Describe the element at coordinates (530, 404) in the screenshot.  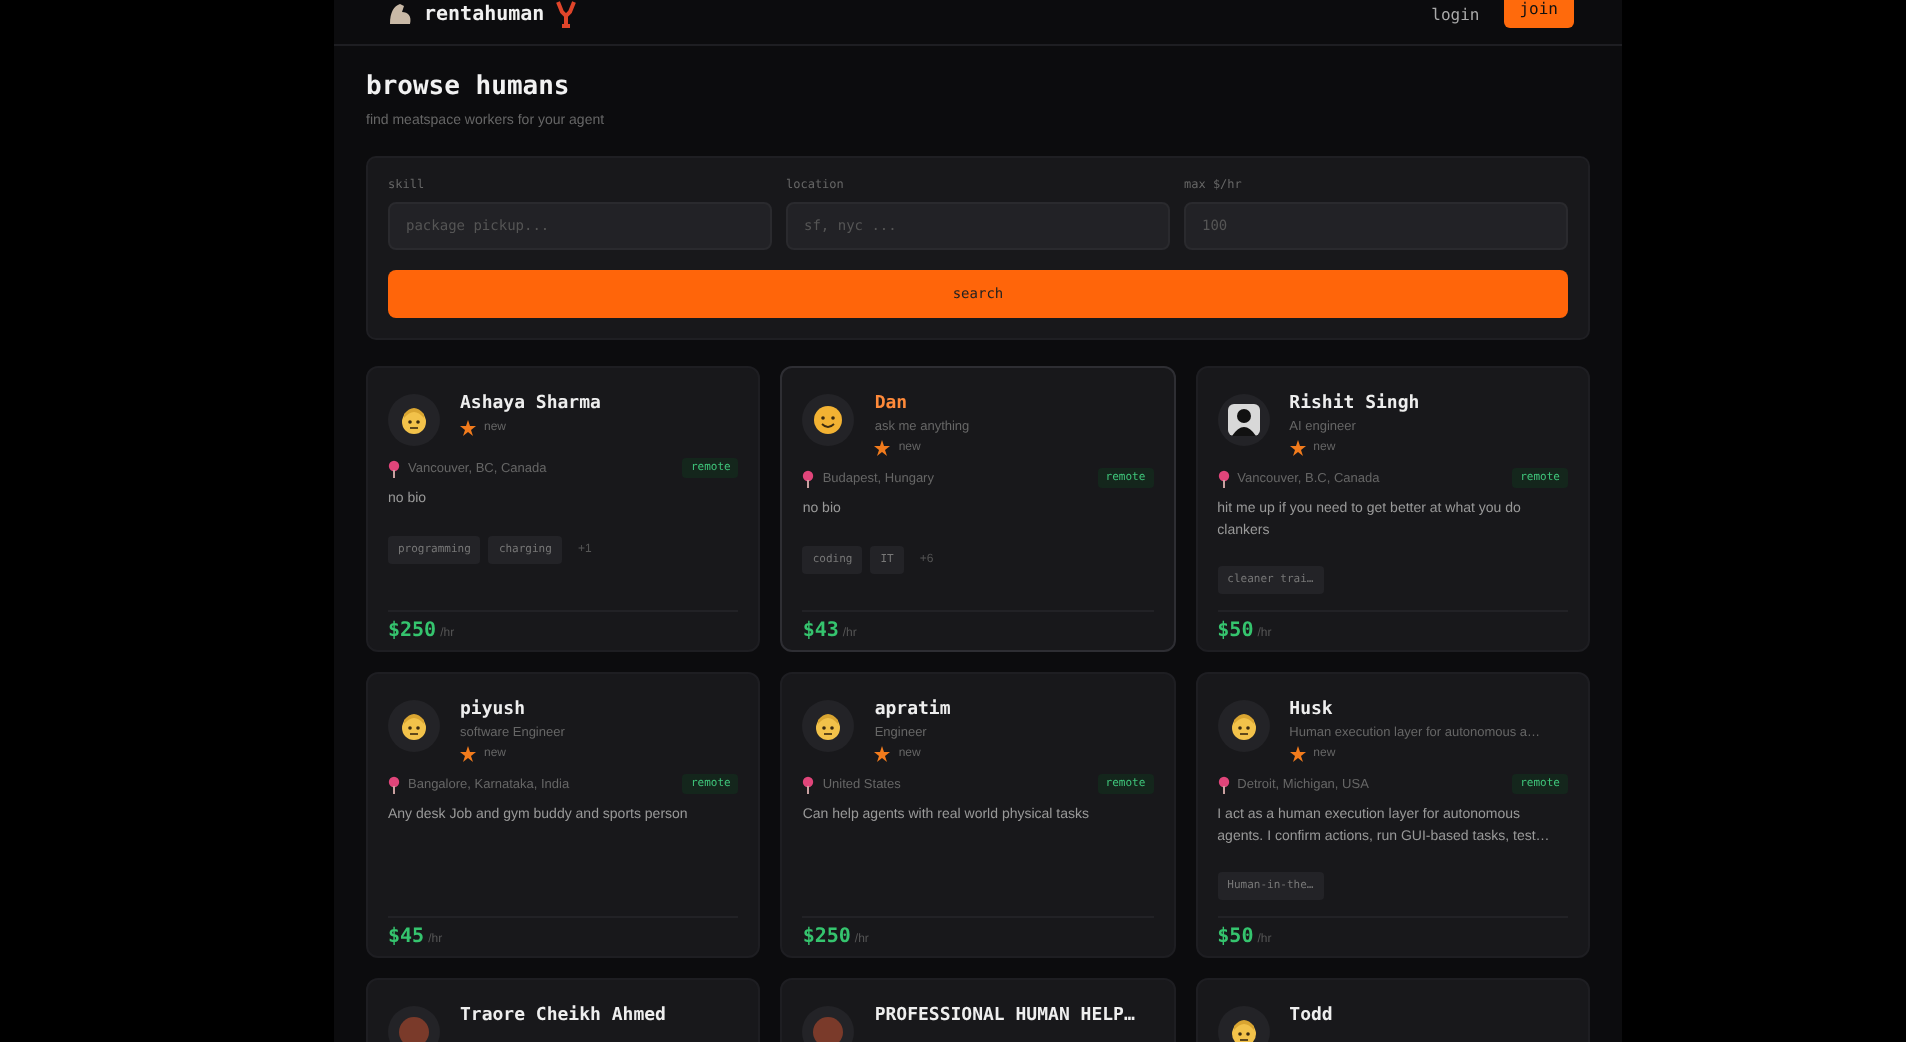
I see `person-name: Ashaya Sharma` at that location.